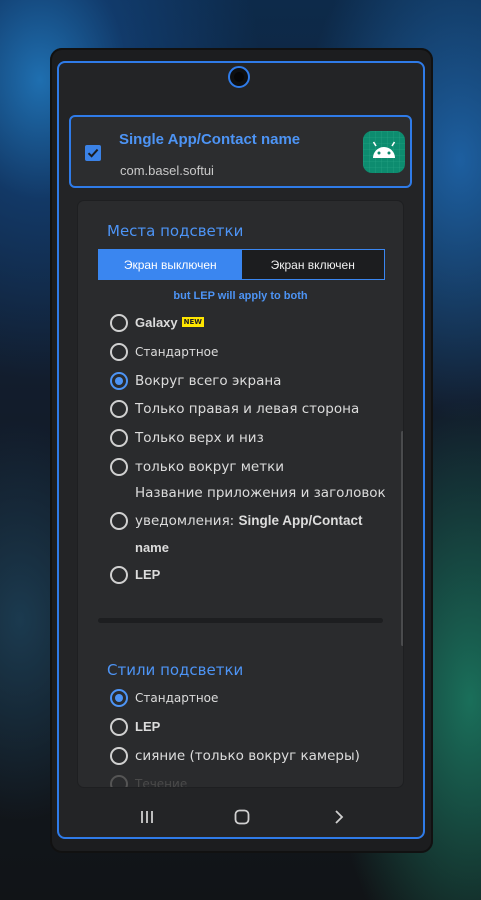 This screenshot has height=900, width=481. Describe the element at coordinates (210, 139) in the screenshot. I see `app-title: Single App/Contact name` at that location.